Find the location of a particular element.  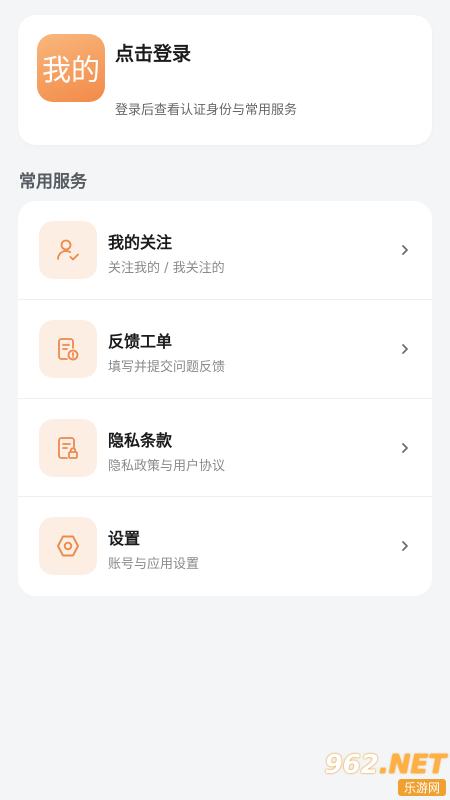

service-title: 设置 is located at coordinates (124, 539).